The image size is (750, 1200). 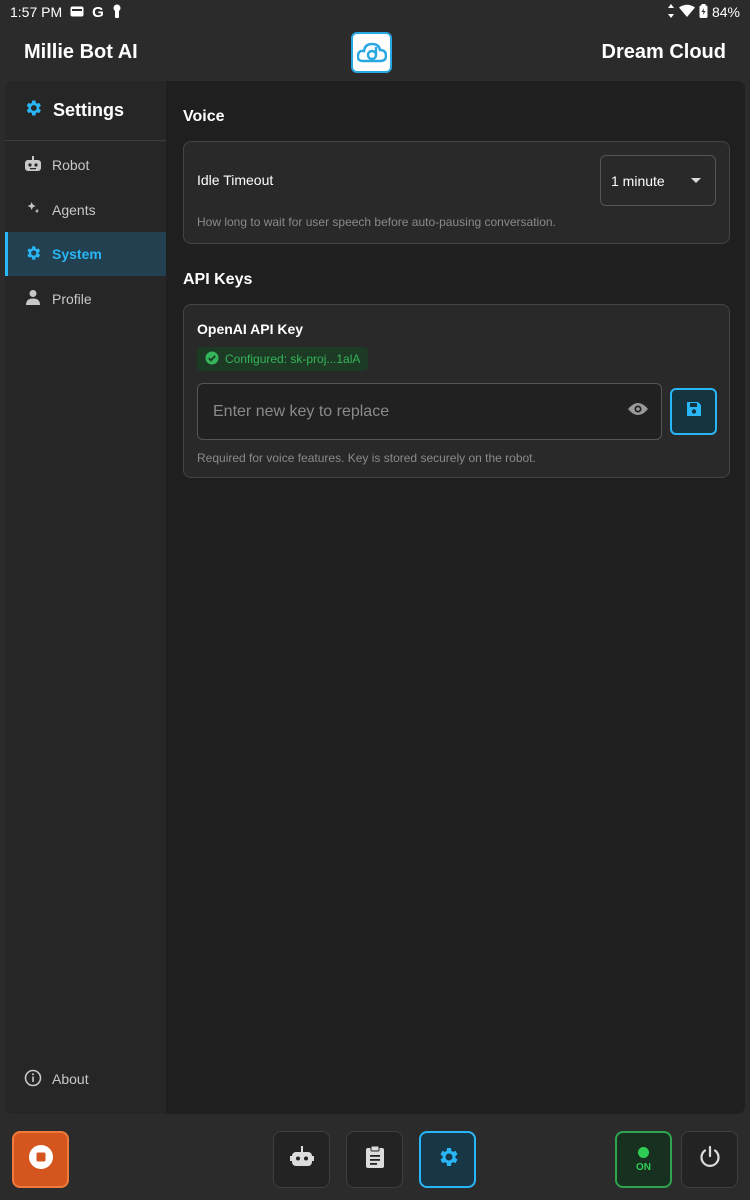 What do you see at coordinates (204, 116) in the screenshot?
I see `voice-section-title: Voice` at bounding box center [204, 116].